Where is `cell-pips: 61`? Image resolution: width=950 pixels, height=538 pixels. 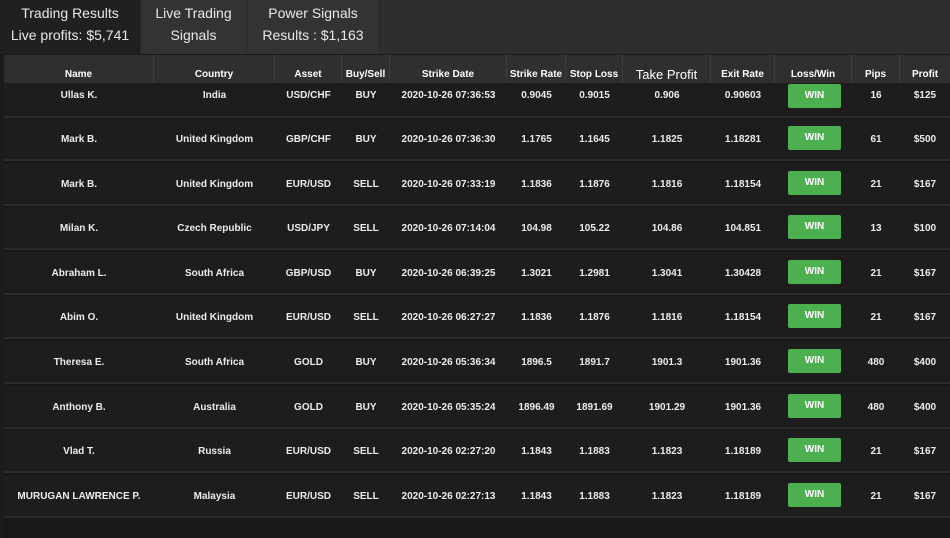
cell-pips: 61 is located at coordinates (876, 139).